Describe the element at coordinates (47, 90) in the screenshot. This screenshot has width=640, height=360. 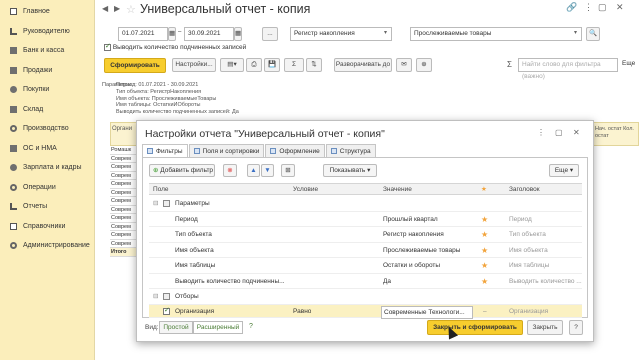
I see `sidebar-item-purchases: Покупки` at that location.